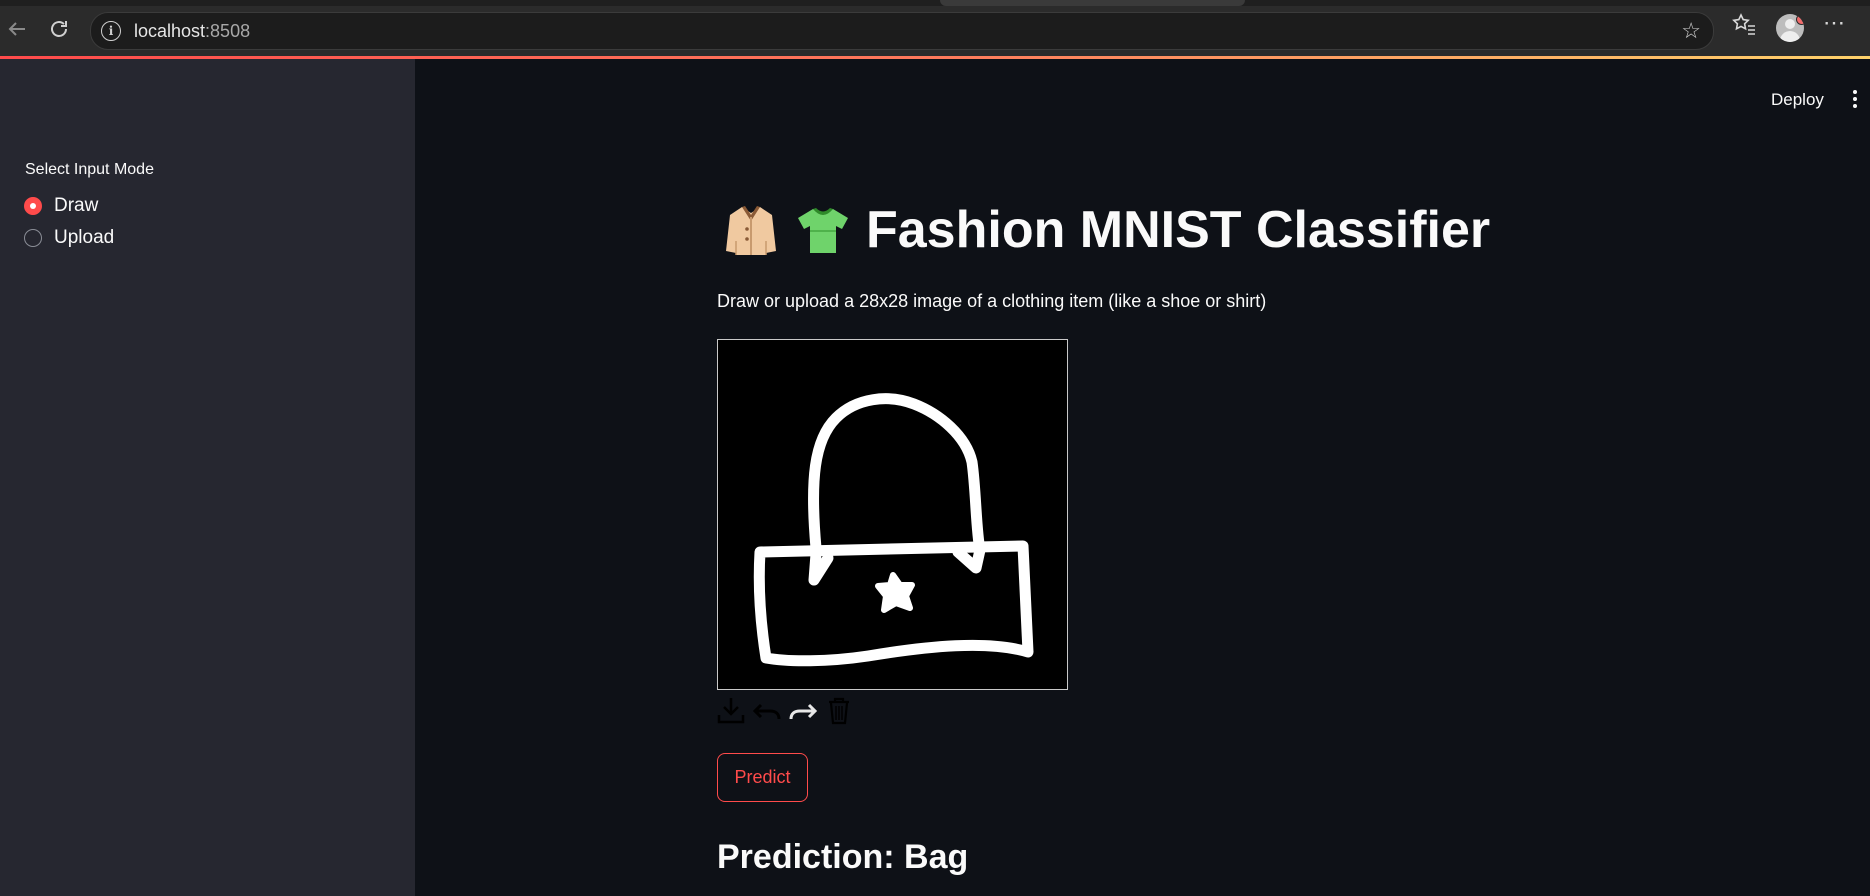  I want to click on undo-icon, so click(767, 710).